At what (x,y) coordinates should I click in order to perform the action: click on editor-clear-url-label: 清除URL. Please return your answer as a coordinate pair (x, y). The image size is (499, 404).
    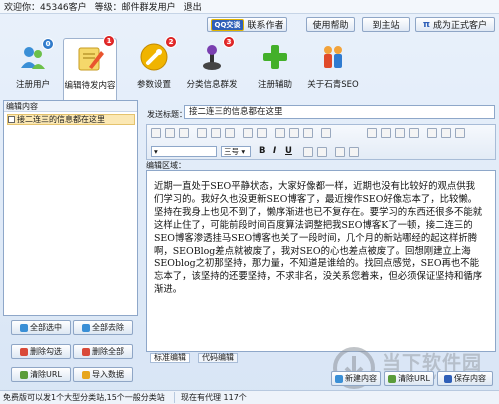
    Looking at the image, I should click on (414, 378).